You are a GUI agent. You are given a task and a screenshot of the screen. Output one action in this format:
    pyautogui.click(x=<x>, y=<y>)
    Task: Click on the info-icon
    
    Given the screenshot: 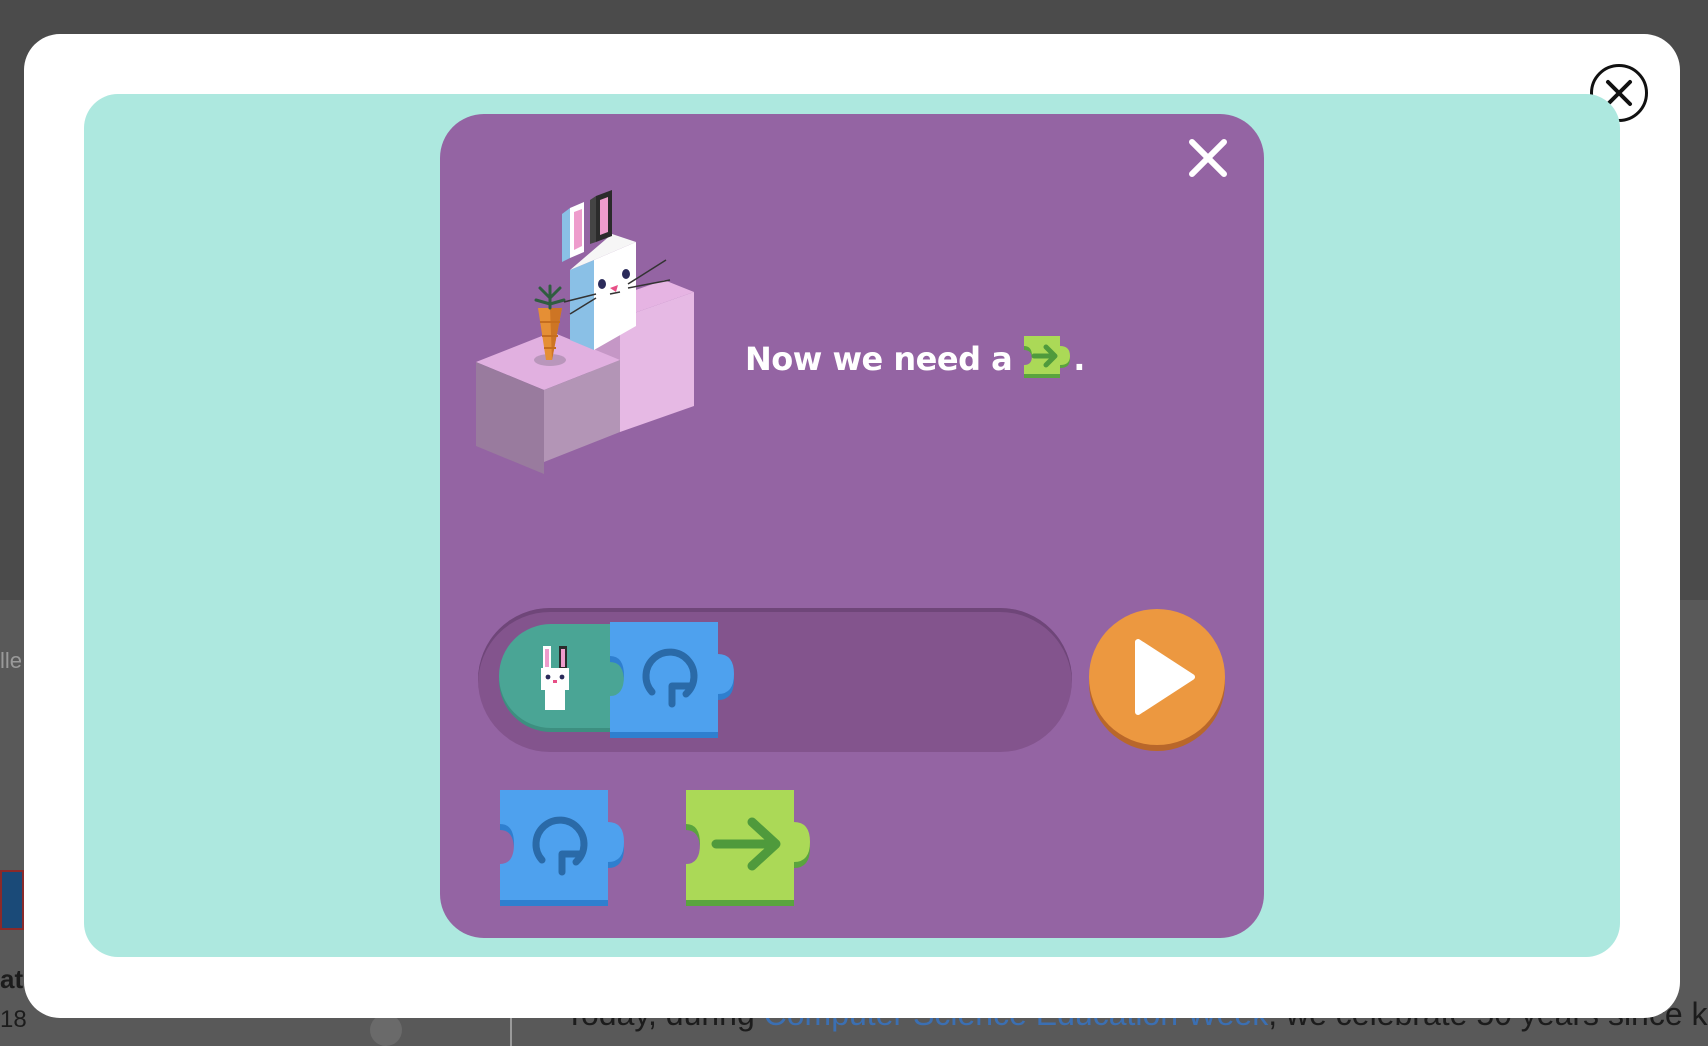 What is the action you would take?
    pyautogui.click(x=386, y=1030)
    